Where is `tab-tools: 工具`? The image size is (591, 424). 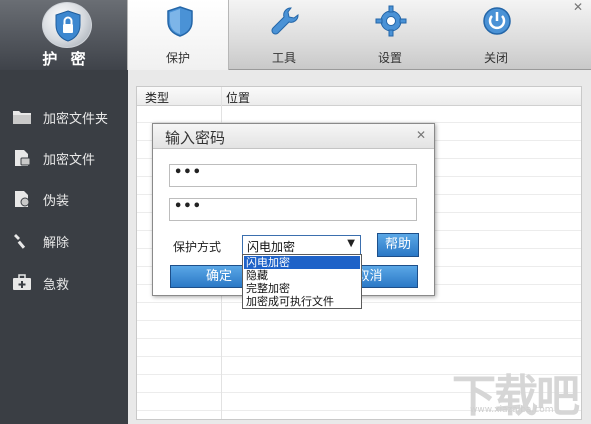
tab-tools: 工具 is located at coordinates (284, 35).